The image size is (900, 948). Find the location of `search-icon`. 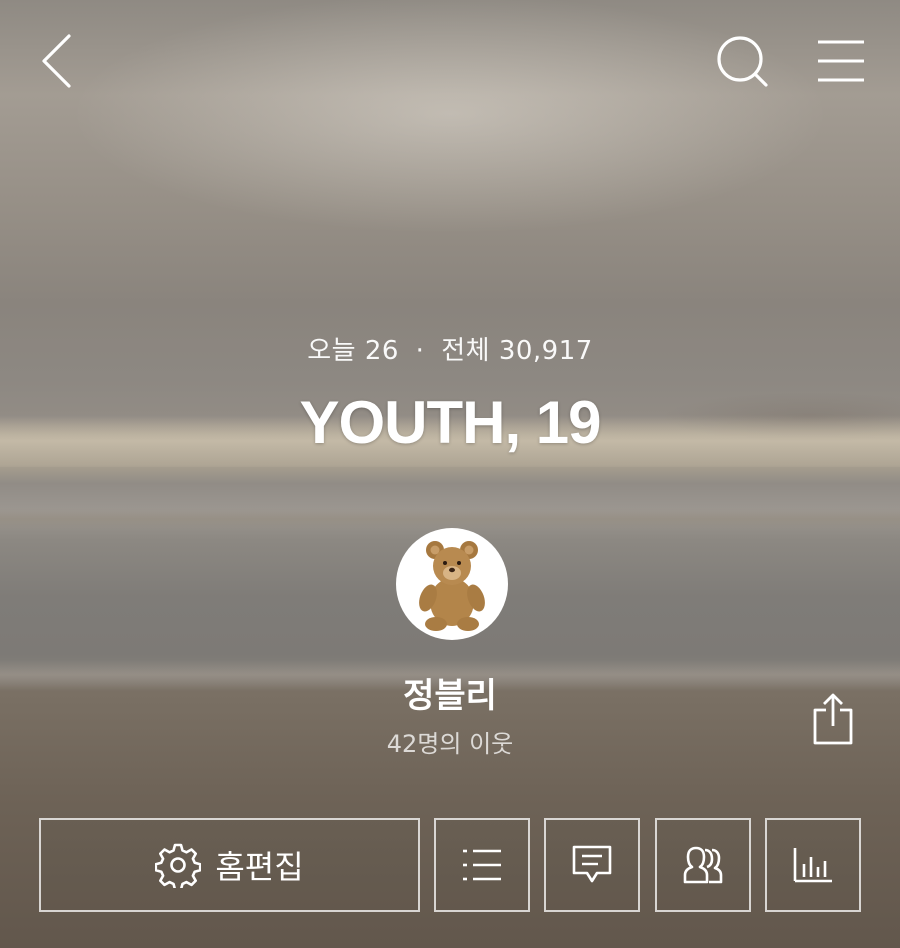

search-icon is located at coordinates (742, 61).